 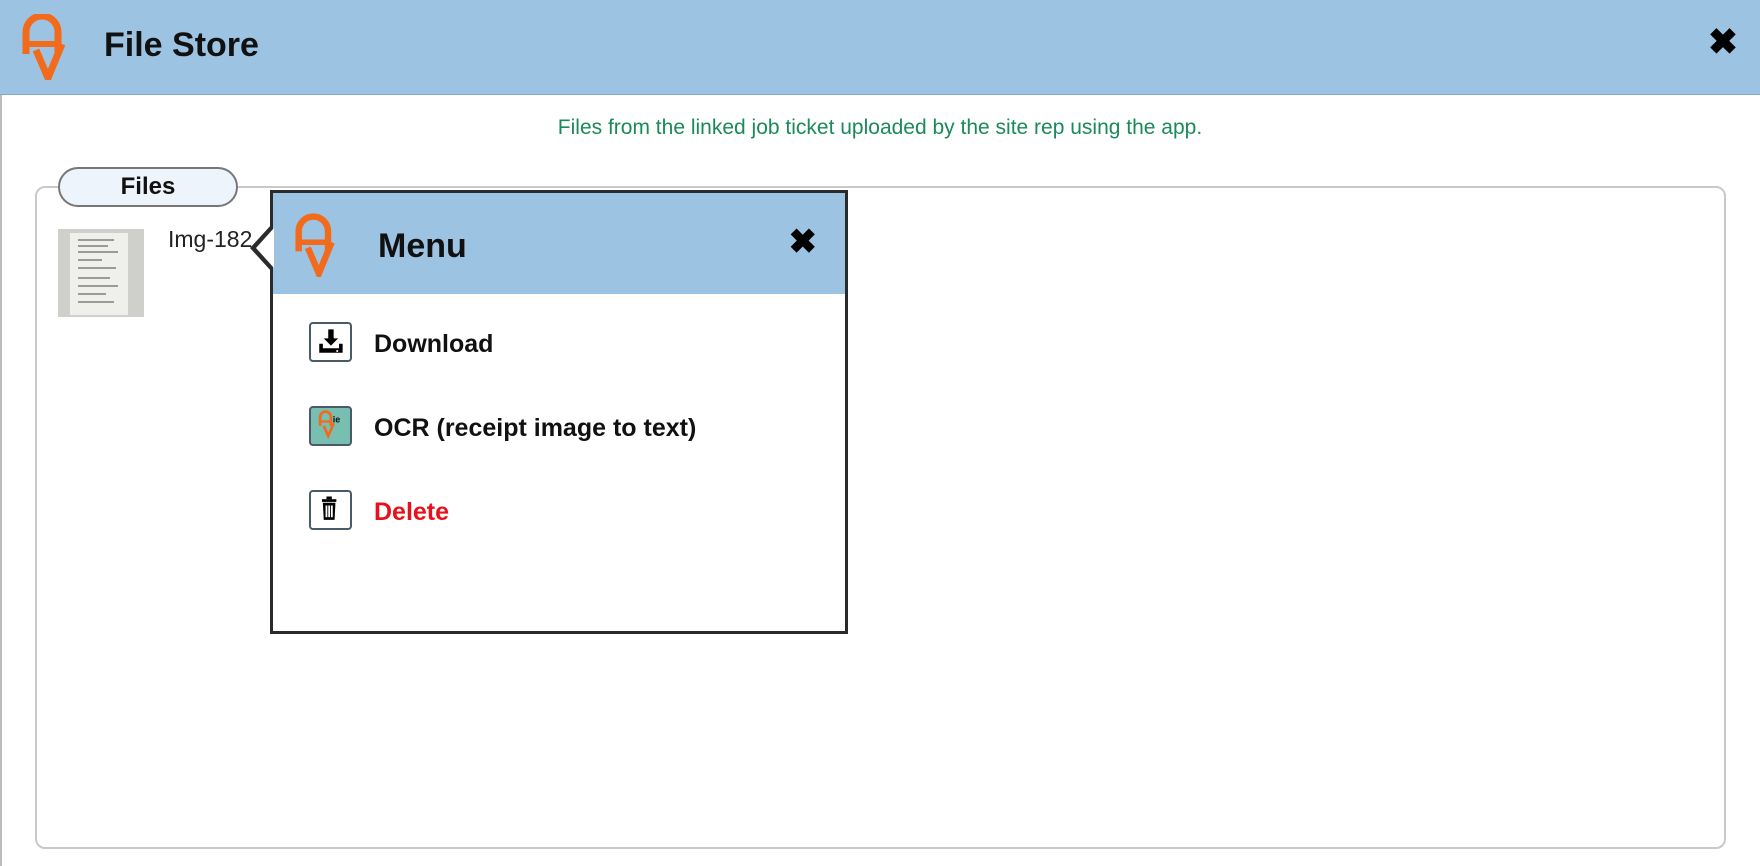 I want to click on svg-text: ie, so click(x=337, y=419).